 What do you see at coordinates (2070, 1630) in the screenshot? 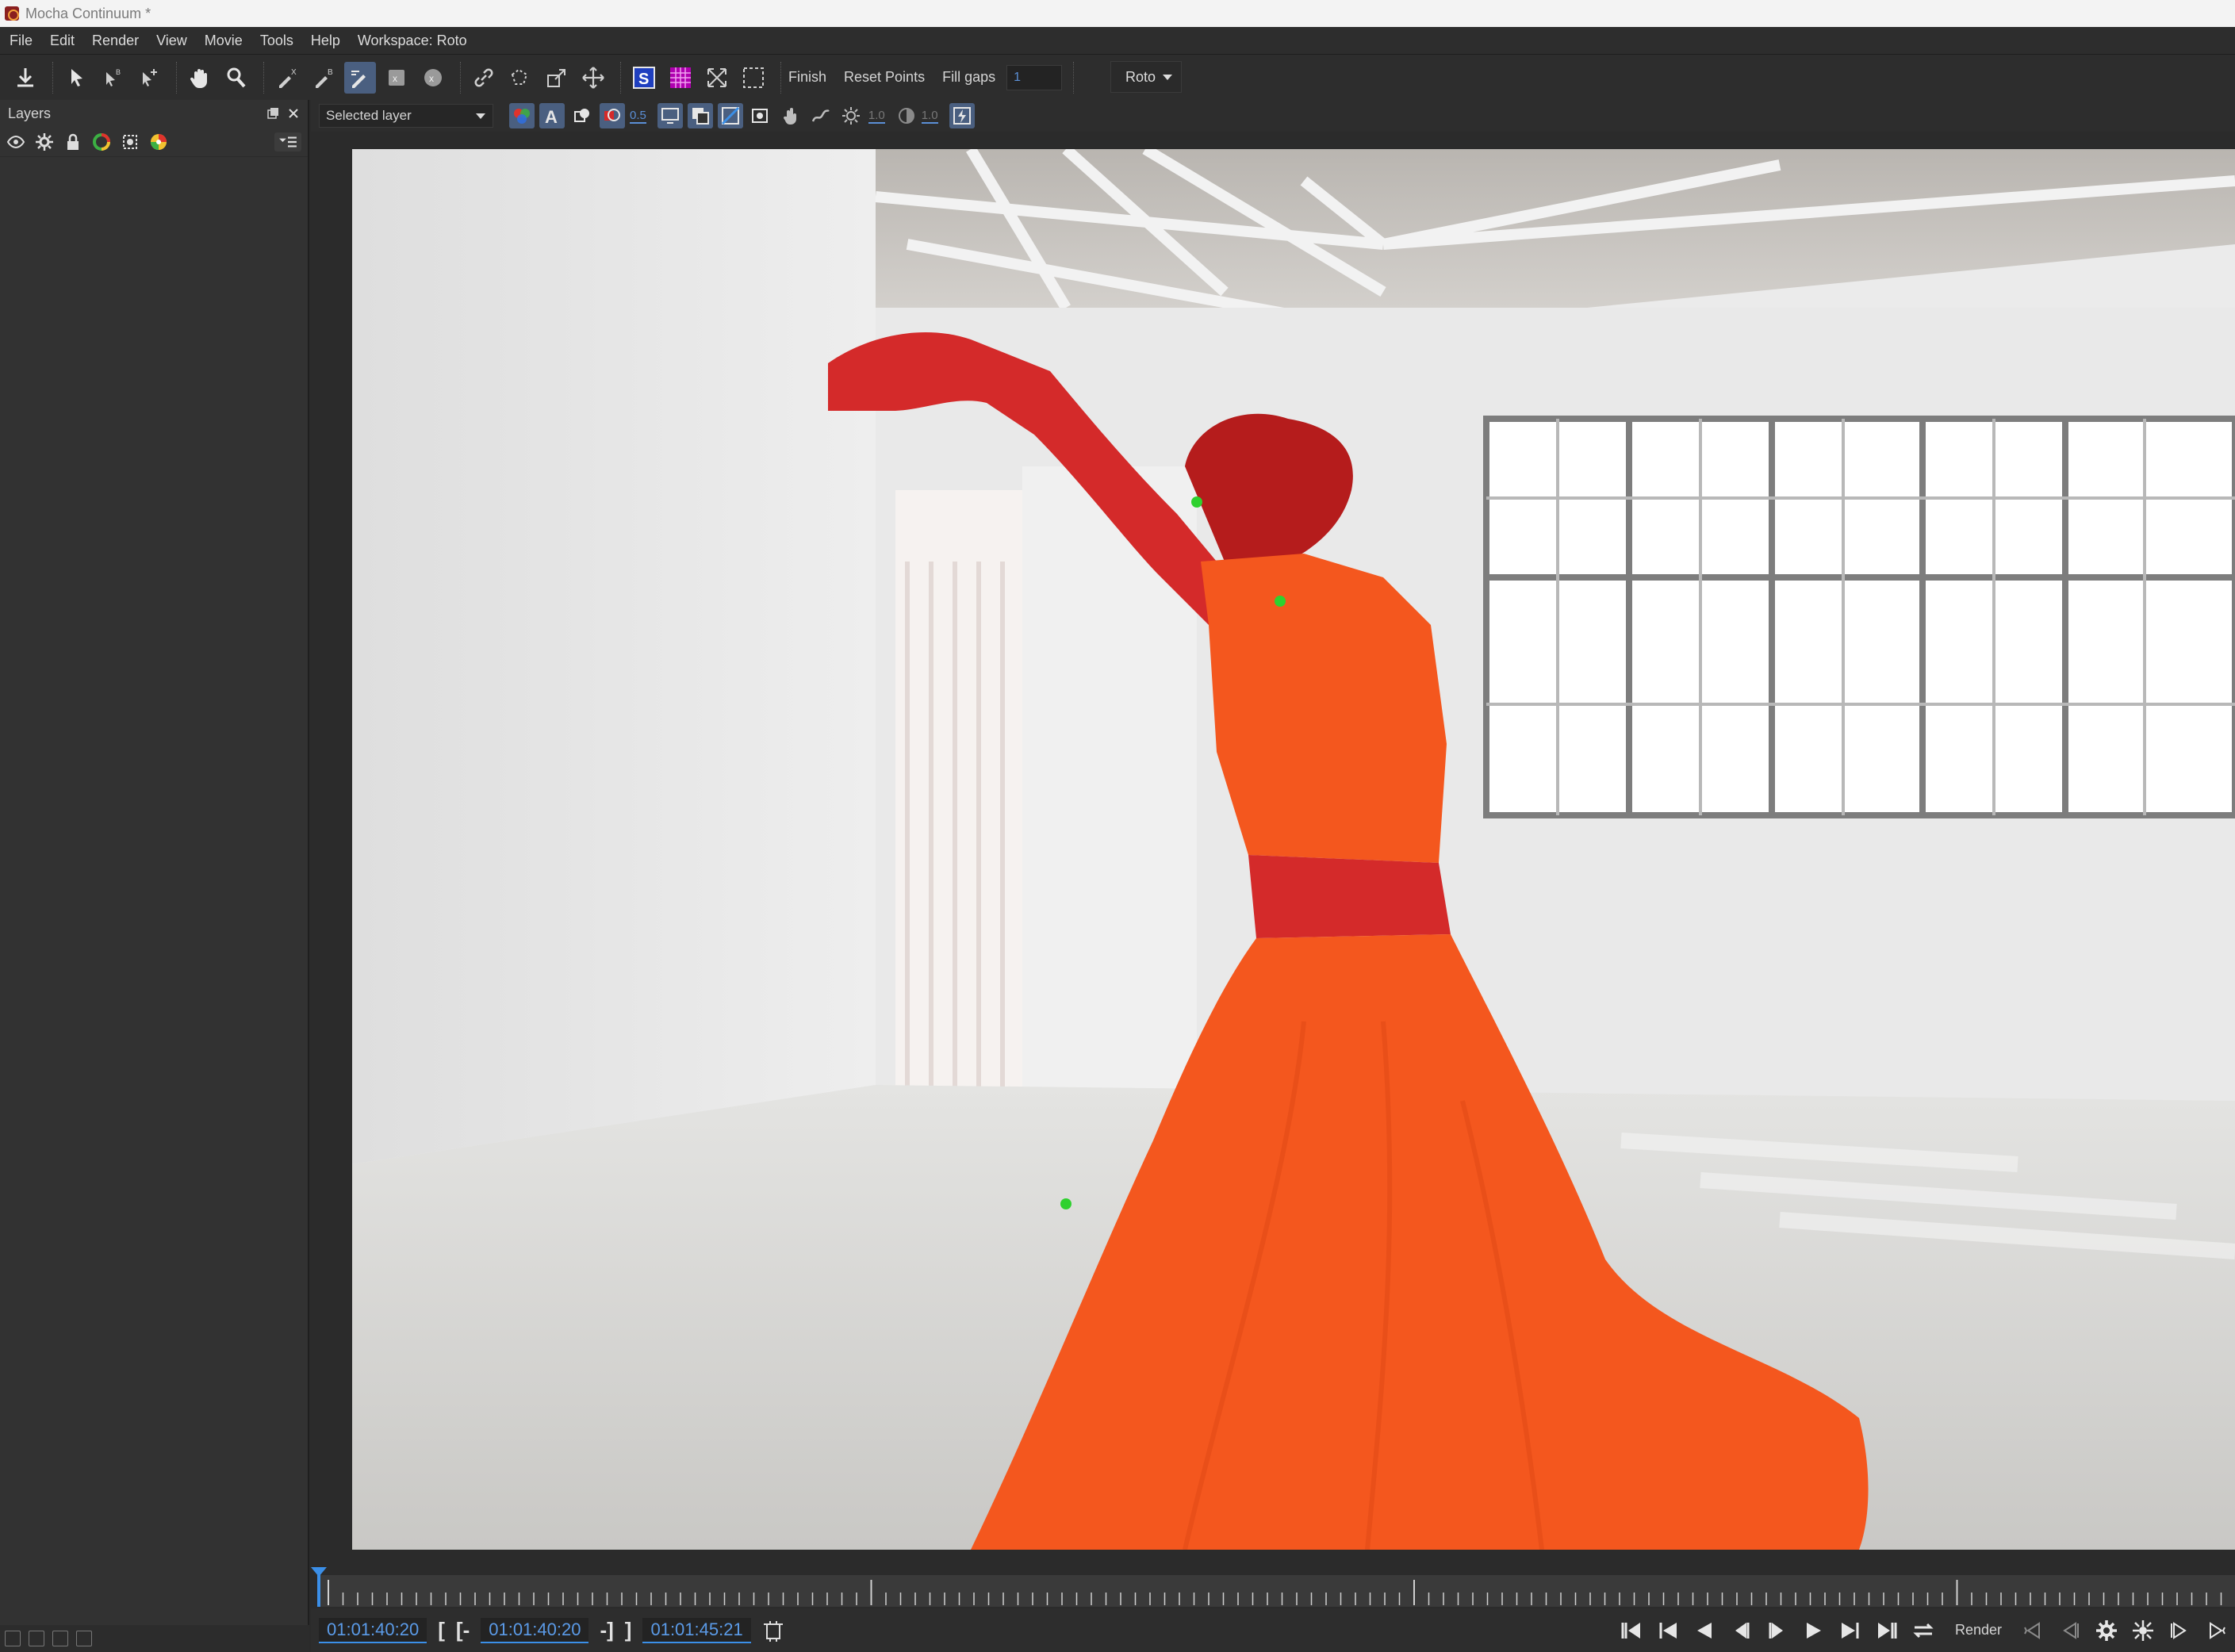
I see `render-frame-backward-button` at bounding box center [2070, 1630].